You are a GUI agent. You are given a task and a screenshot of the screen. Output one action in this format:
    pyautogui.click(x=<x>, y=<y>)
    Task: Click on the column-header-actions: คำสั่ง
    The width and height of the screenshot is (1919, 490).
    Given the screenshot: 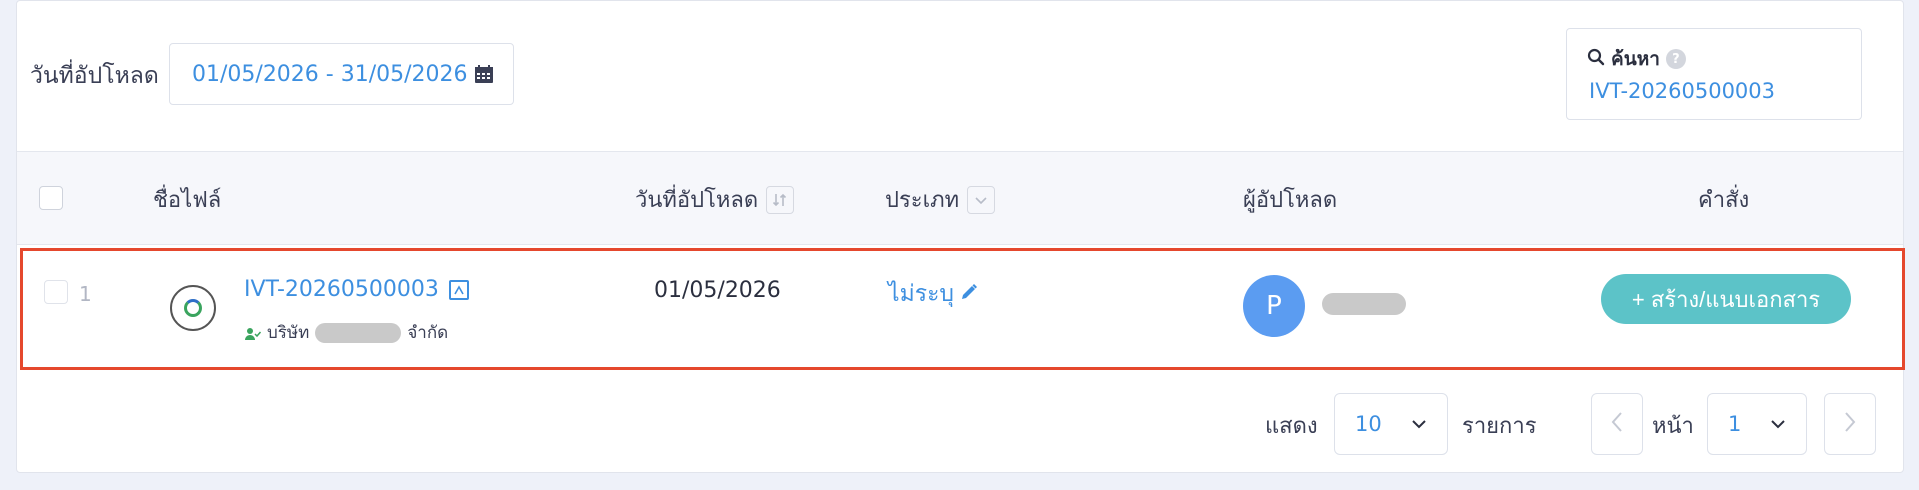 What is the action you would take?
    pyautogui.click(x=1723, y=199)
    